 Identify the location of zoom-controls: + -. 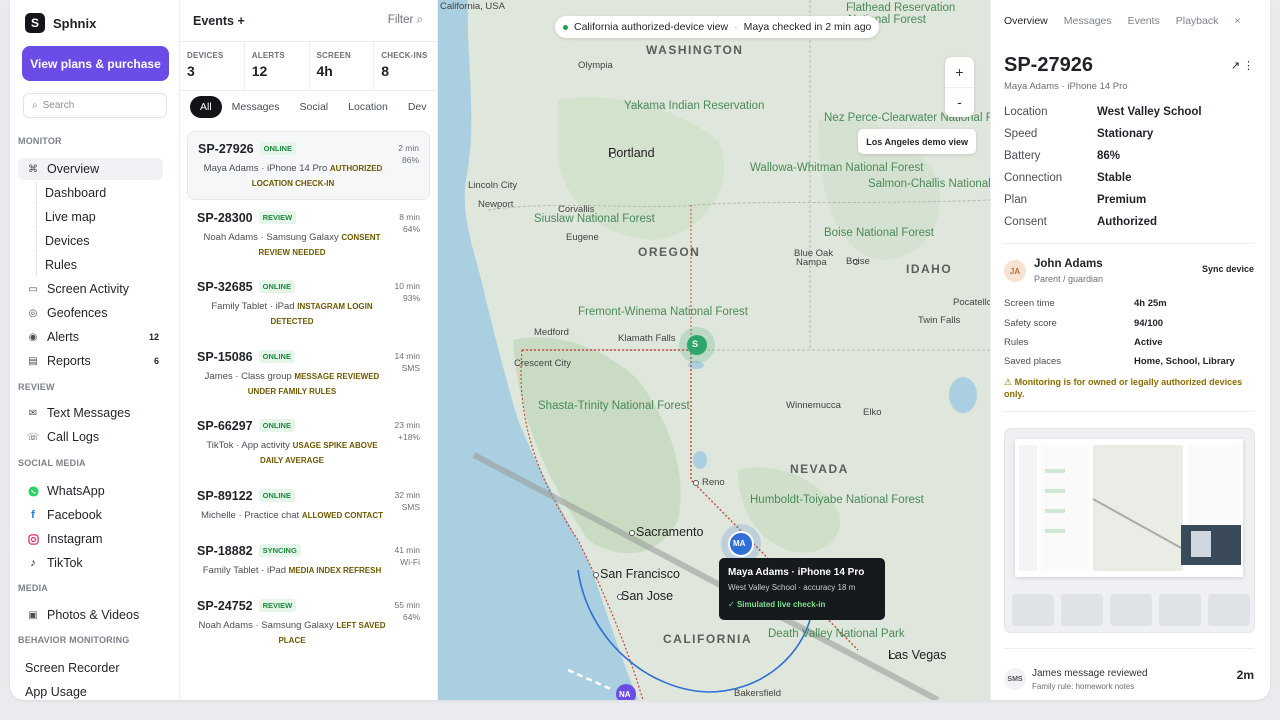
(959, 87).